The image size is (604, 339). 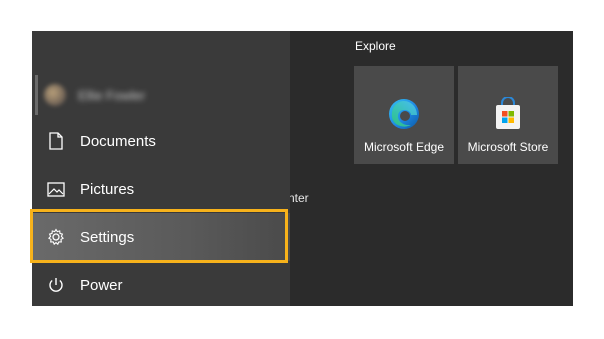 I want to click on sidebar-item-power: Power, so click(x=161, y=283).